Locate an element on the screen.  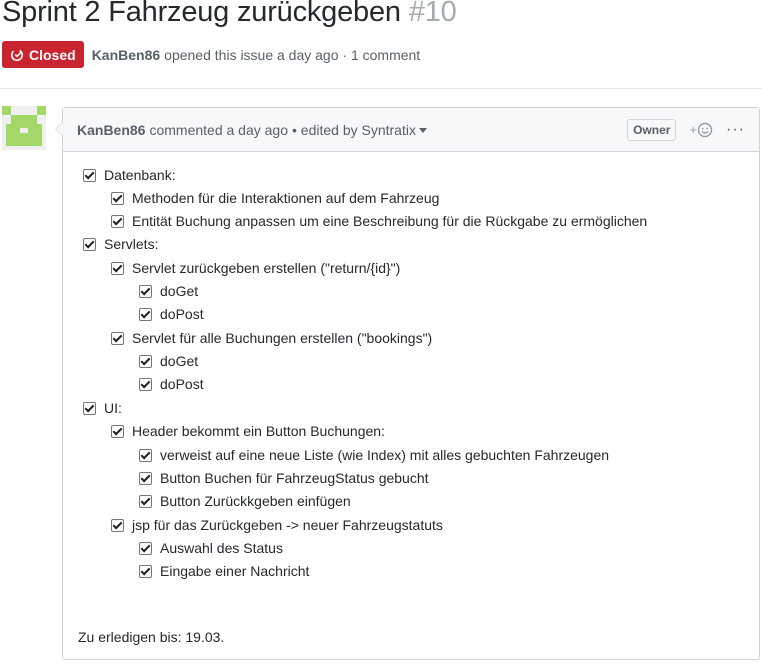
task-item: Eingabe einer Nachricht is located at coordinates (224, 571).